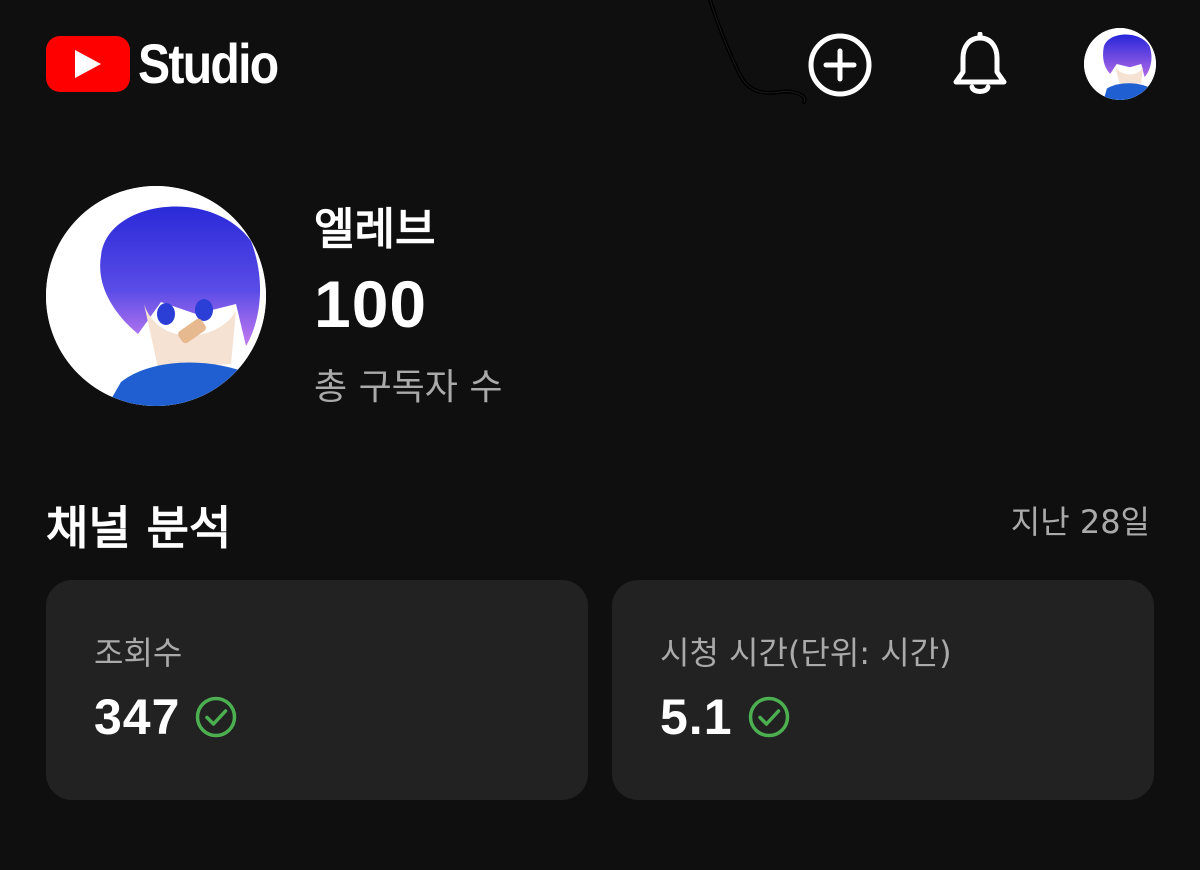 The height and width of the screenshot is (870, 1200). I want to click on watch-time-label: 시청 시간(단위: 시간), so click(806, 653).